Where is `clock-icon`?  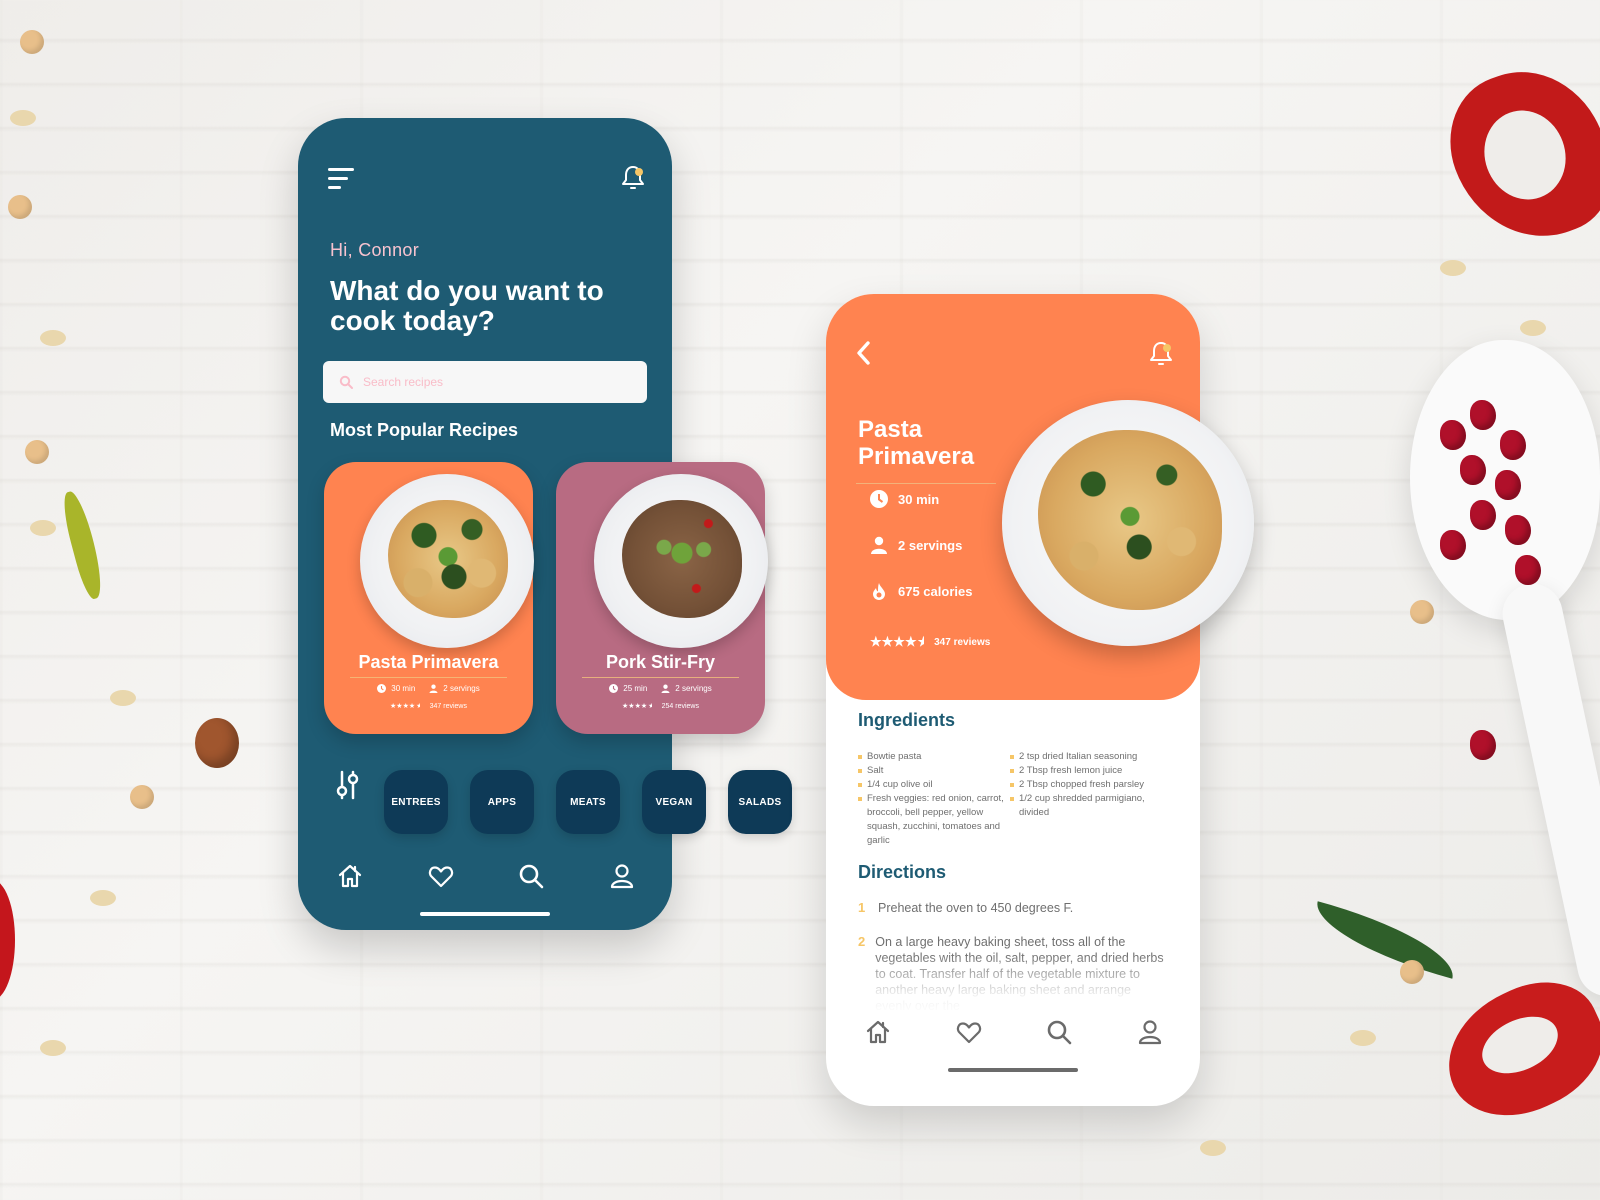 clock-icon is located at coordinates (614, 688).